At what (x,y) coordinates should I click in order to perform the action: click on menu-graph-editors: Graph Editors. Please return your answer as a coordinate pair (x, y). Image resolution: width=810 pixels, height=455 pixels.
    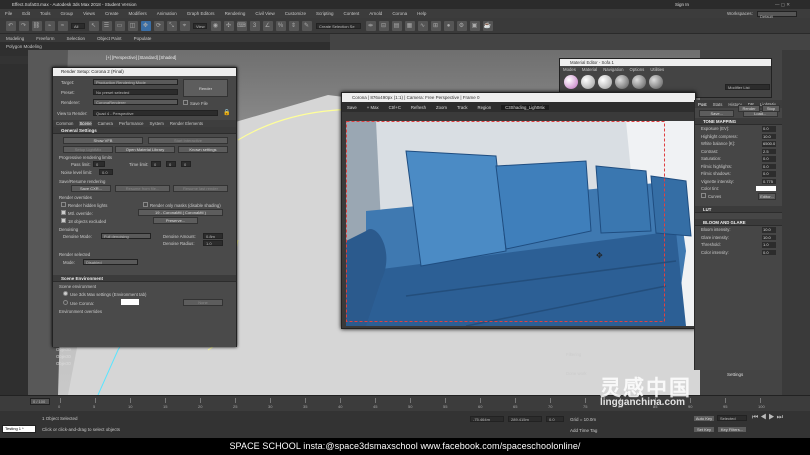
    Looking at the image, I should click on (201, 13).